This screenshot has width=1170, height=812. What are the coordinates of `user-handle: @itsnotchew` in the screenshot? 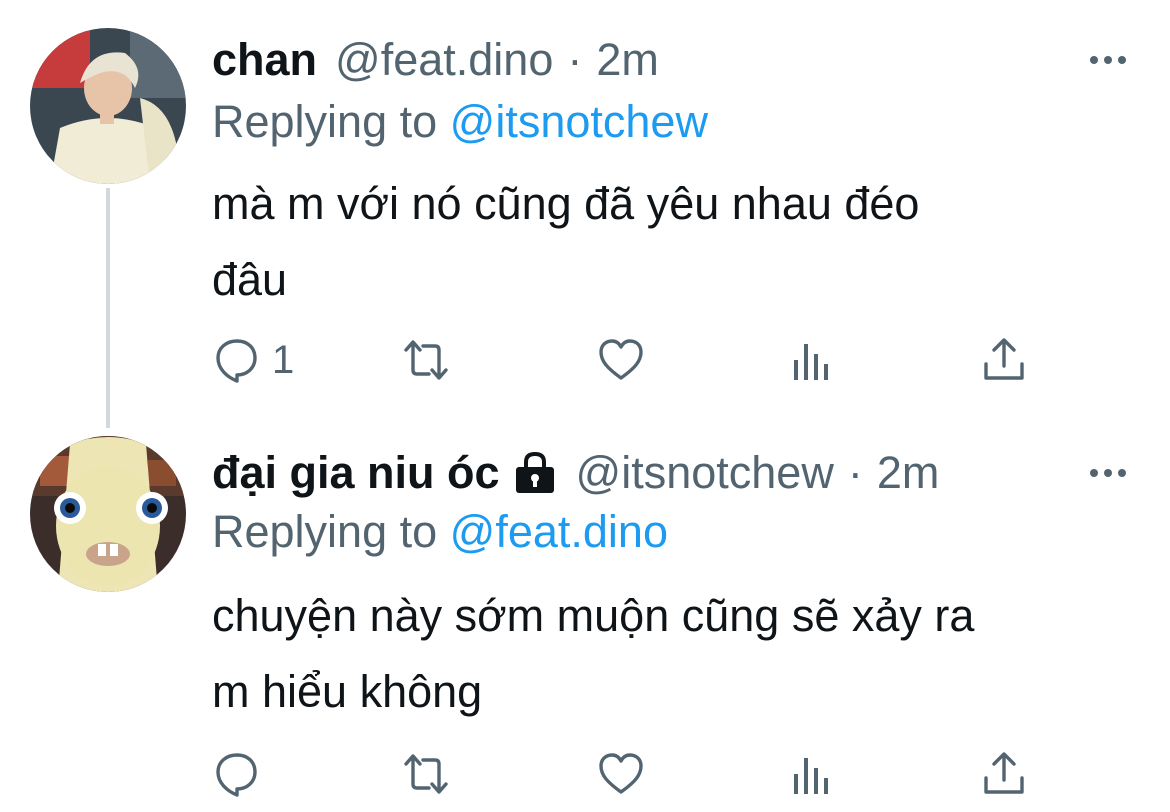 It's located at (705, 473).